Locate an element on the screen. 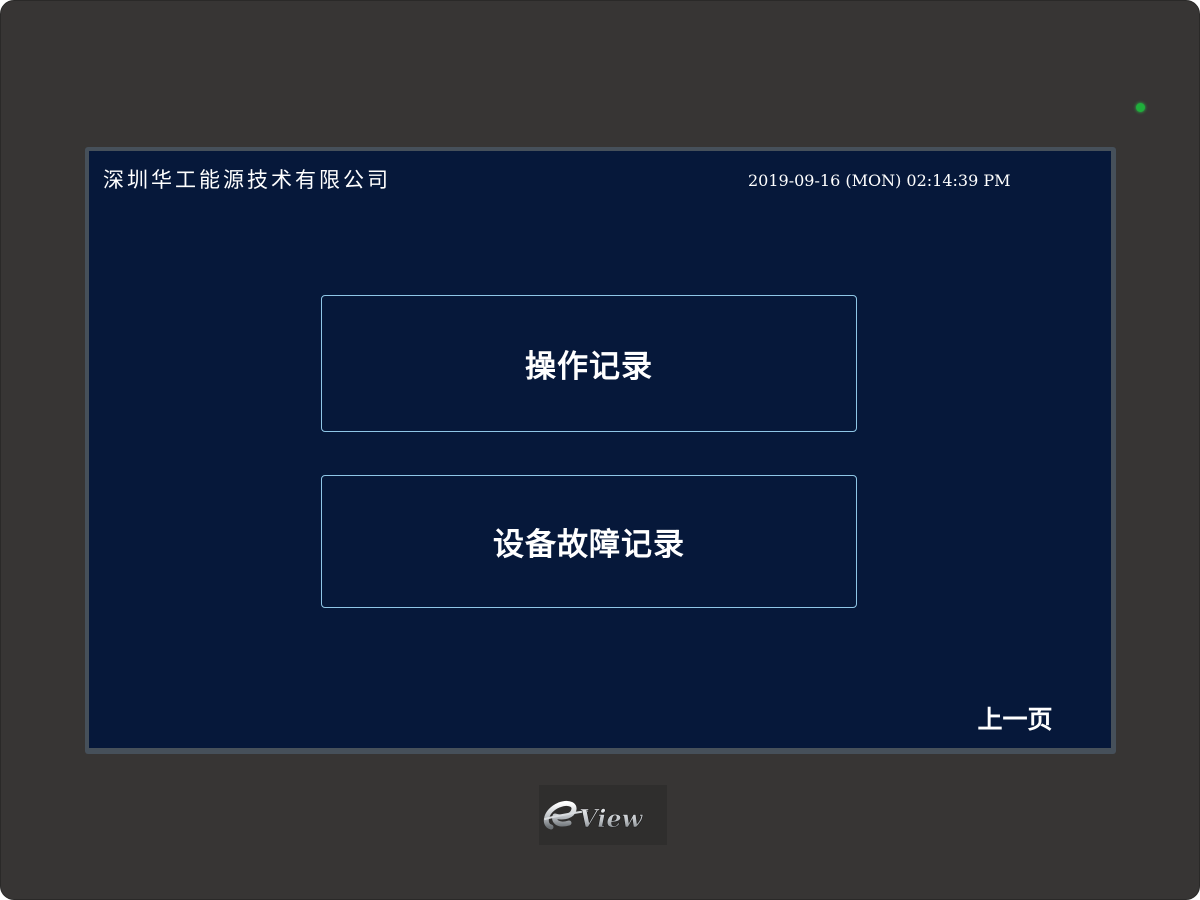 Image resolution: width=1200 pixels, height=900 pixels. power-led-indicator is located at coordinates (1140, 107).